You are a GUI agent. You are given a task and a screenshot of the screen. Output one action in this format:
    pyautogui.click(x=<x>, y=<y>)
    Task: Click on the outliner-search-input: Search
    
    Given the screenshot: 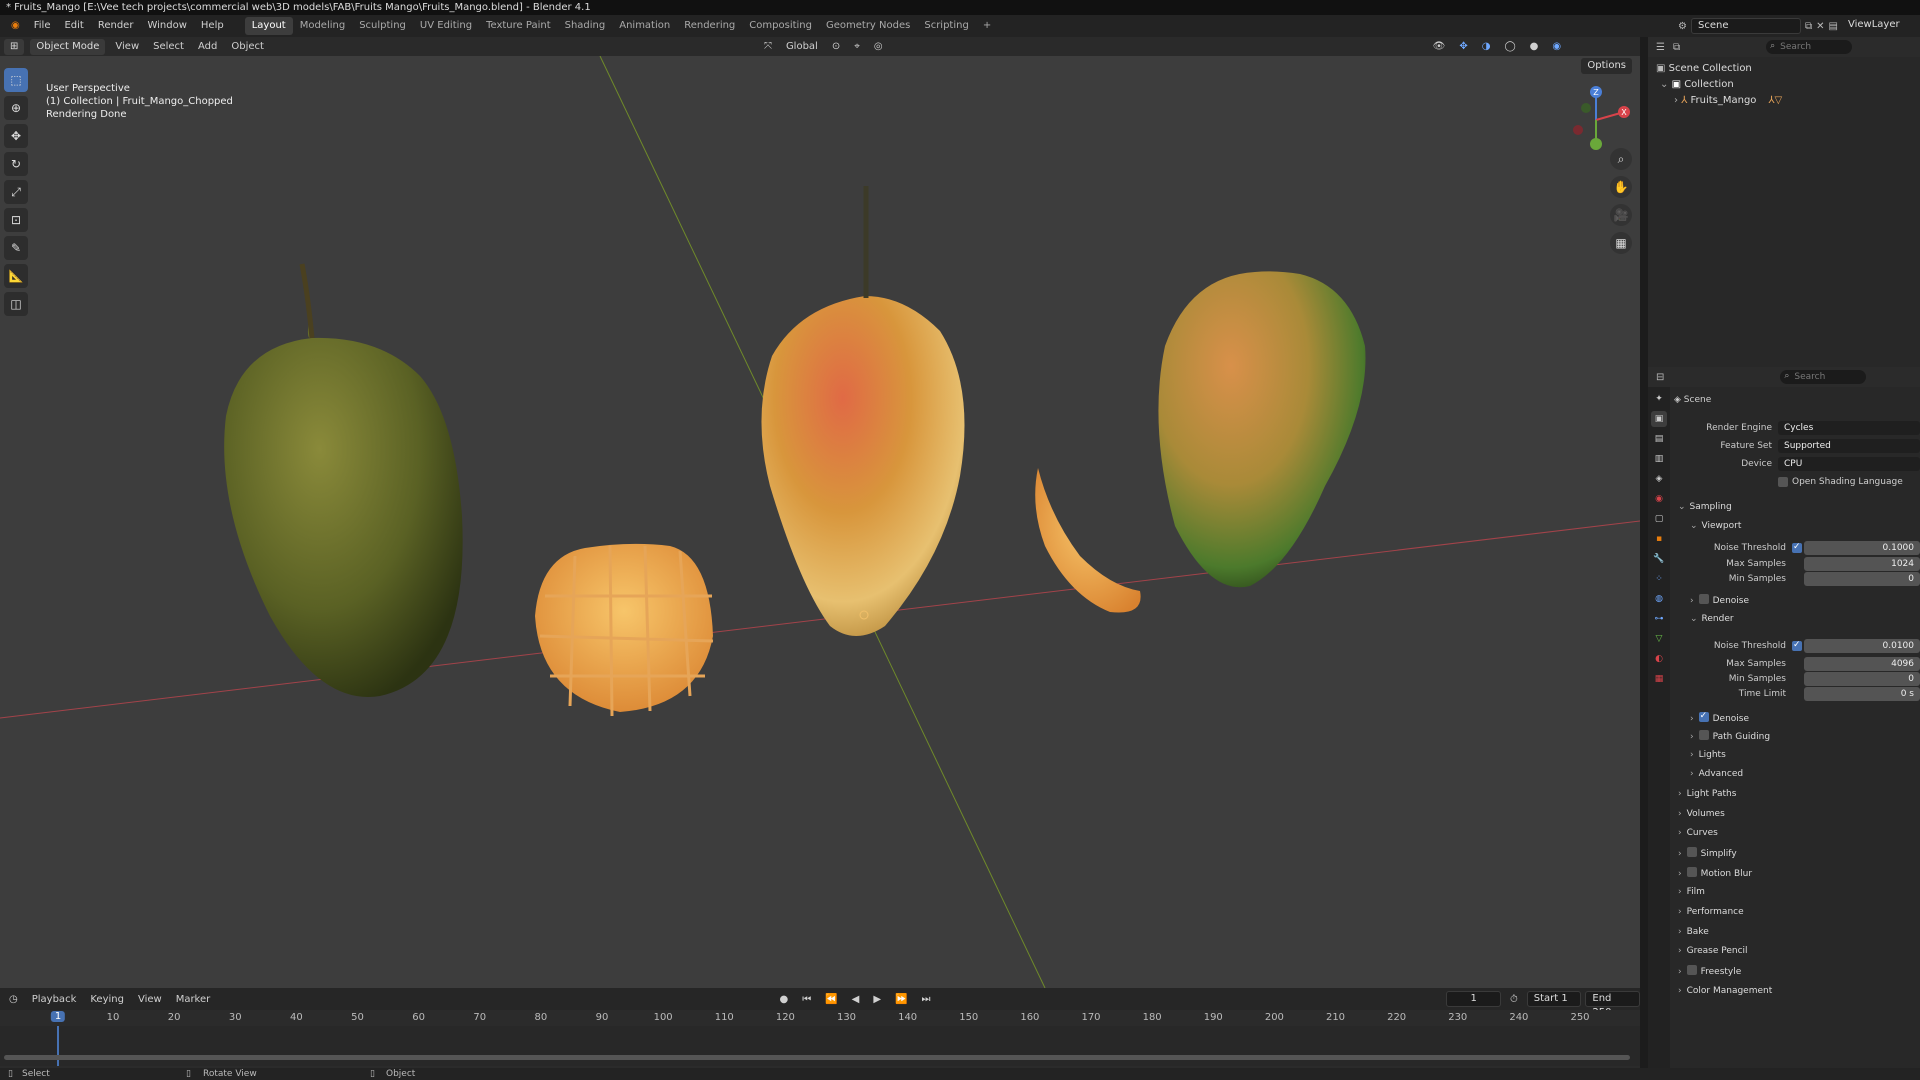 What is the action you would take?
    pyautogui.click(x=1809, y=46)
    